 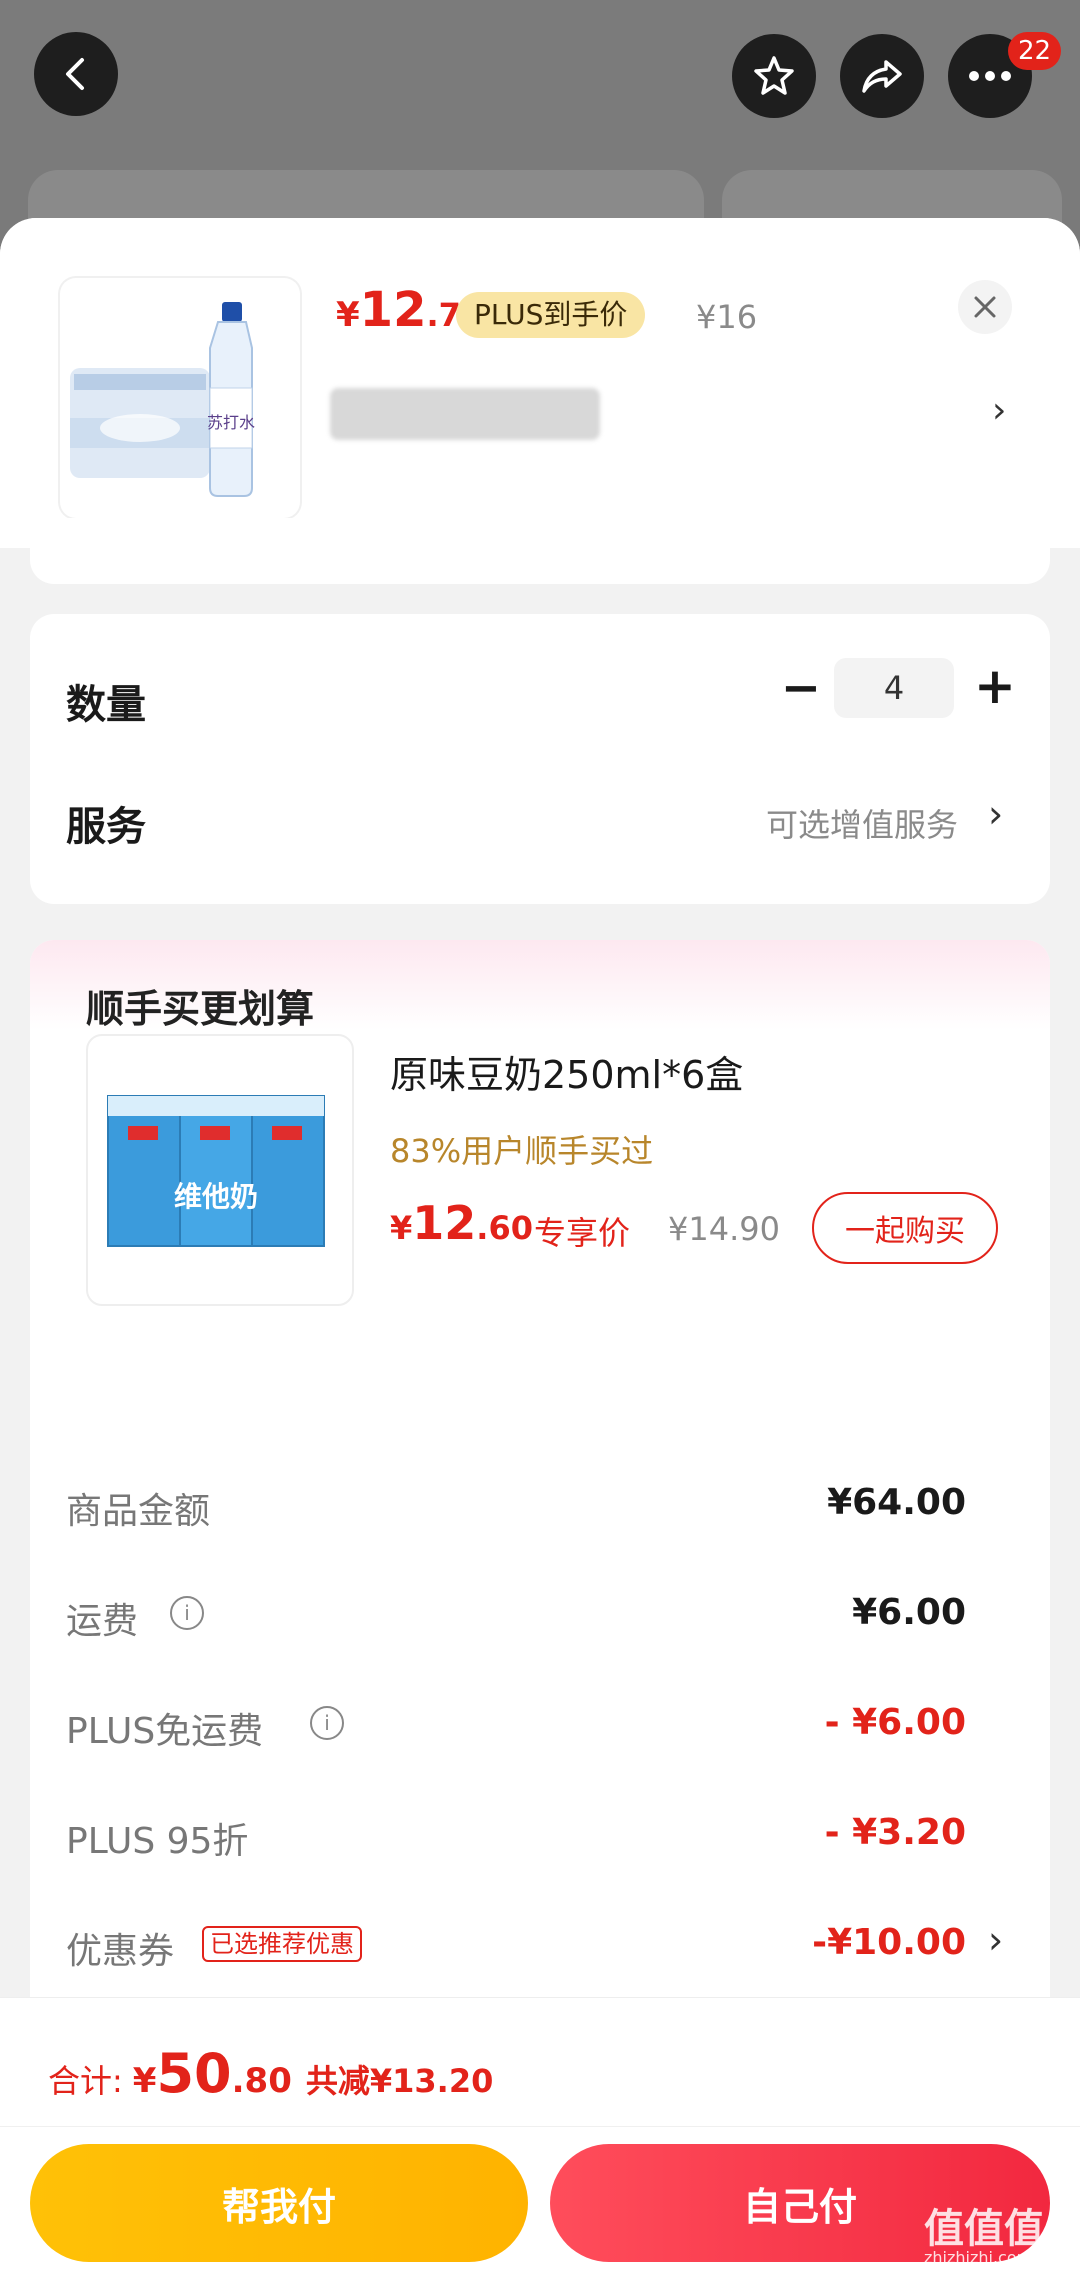 I want to click on share-button, so click(x=882, y=76).